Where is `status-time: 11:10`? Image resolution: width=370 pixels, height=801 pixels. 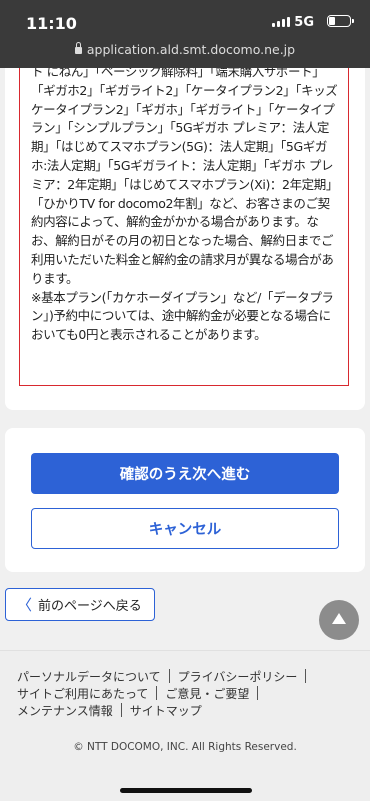 status-time: 11:10 is located at coordinates (51, 23).